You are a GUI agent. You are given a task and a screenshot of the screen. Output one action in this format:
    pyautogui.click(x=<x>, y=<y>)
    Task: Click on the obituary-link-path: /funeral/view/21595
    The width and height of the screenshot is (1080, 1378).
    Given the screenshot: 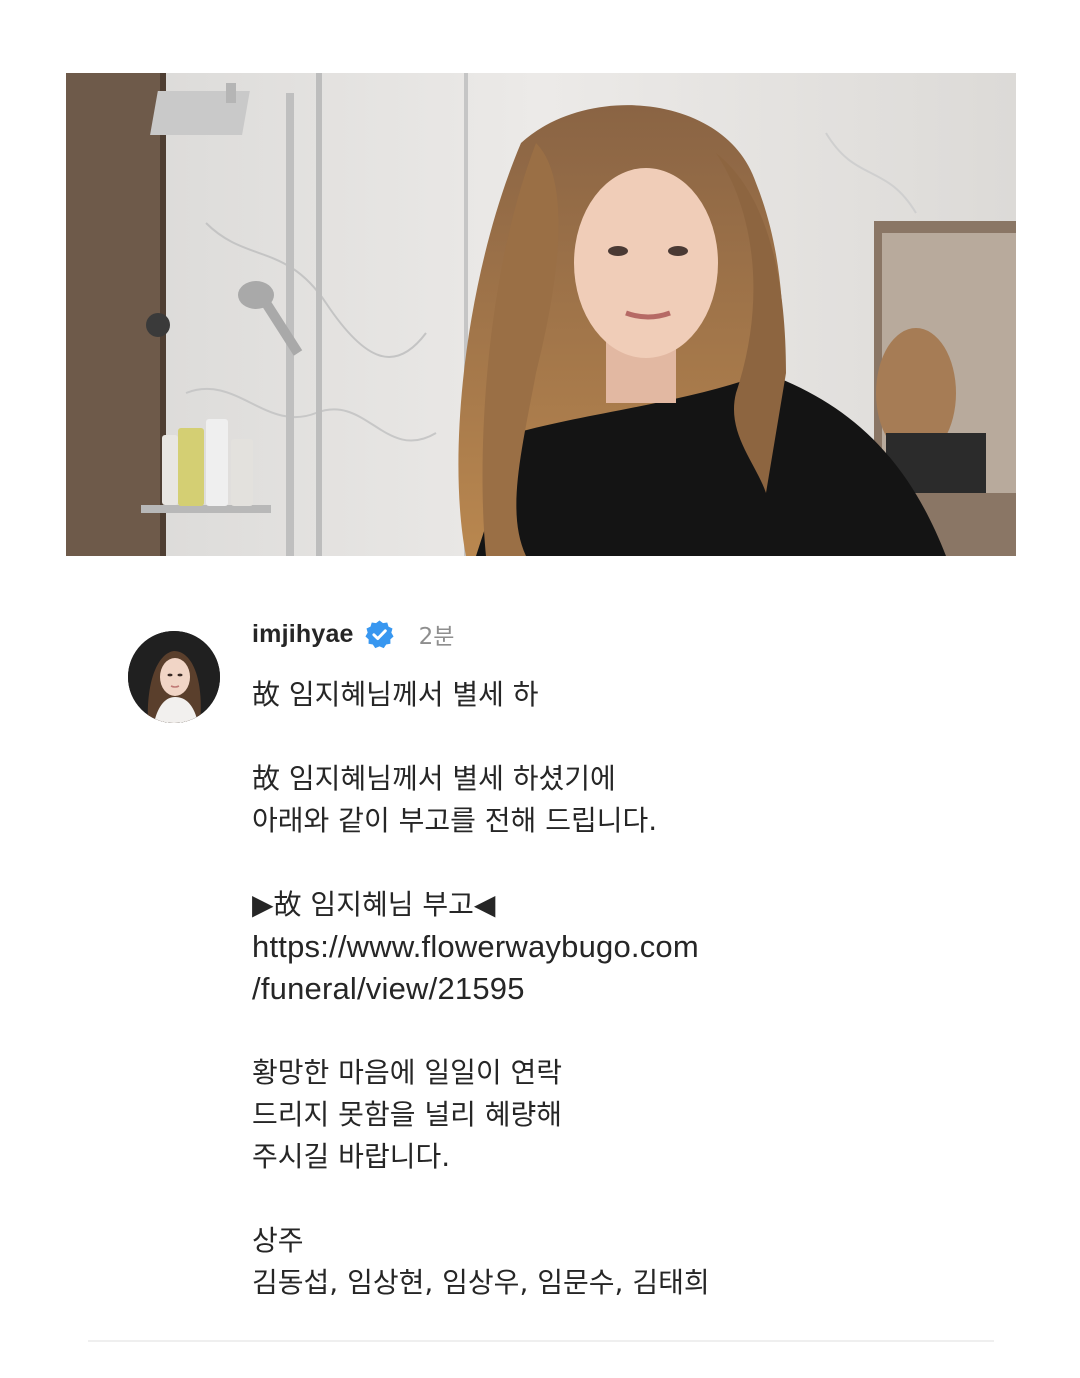 What is the action you would take?
    pyautogui.click(x=612, y=989)
    